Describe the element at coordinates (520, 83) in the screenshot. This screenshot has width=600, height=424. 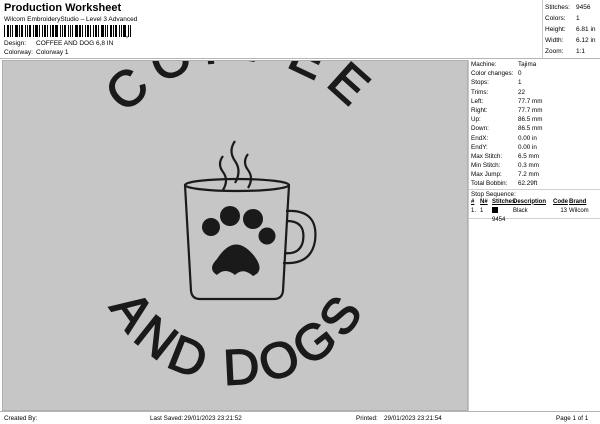
I see `machine-value: 1` at that location.